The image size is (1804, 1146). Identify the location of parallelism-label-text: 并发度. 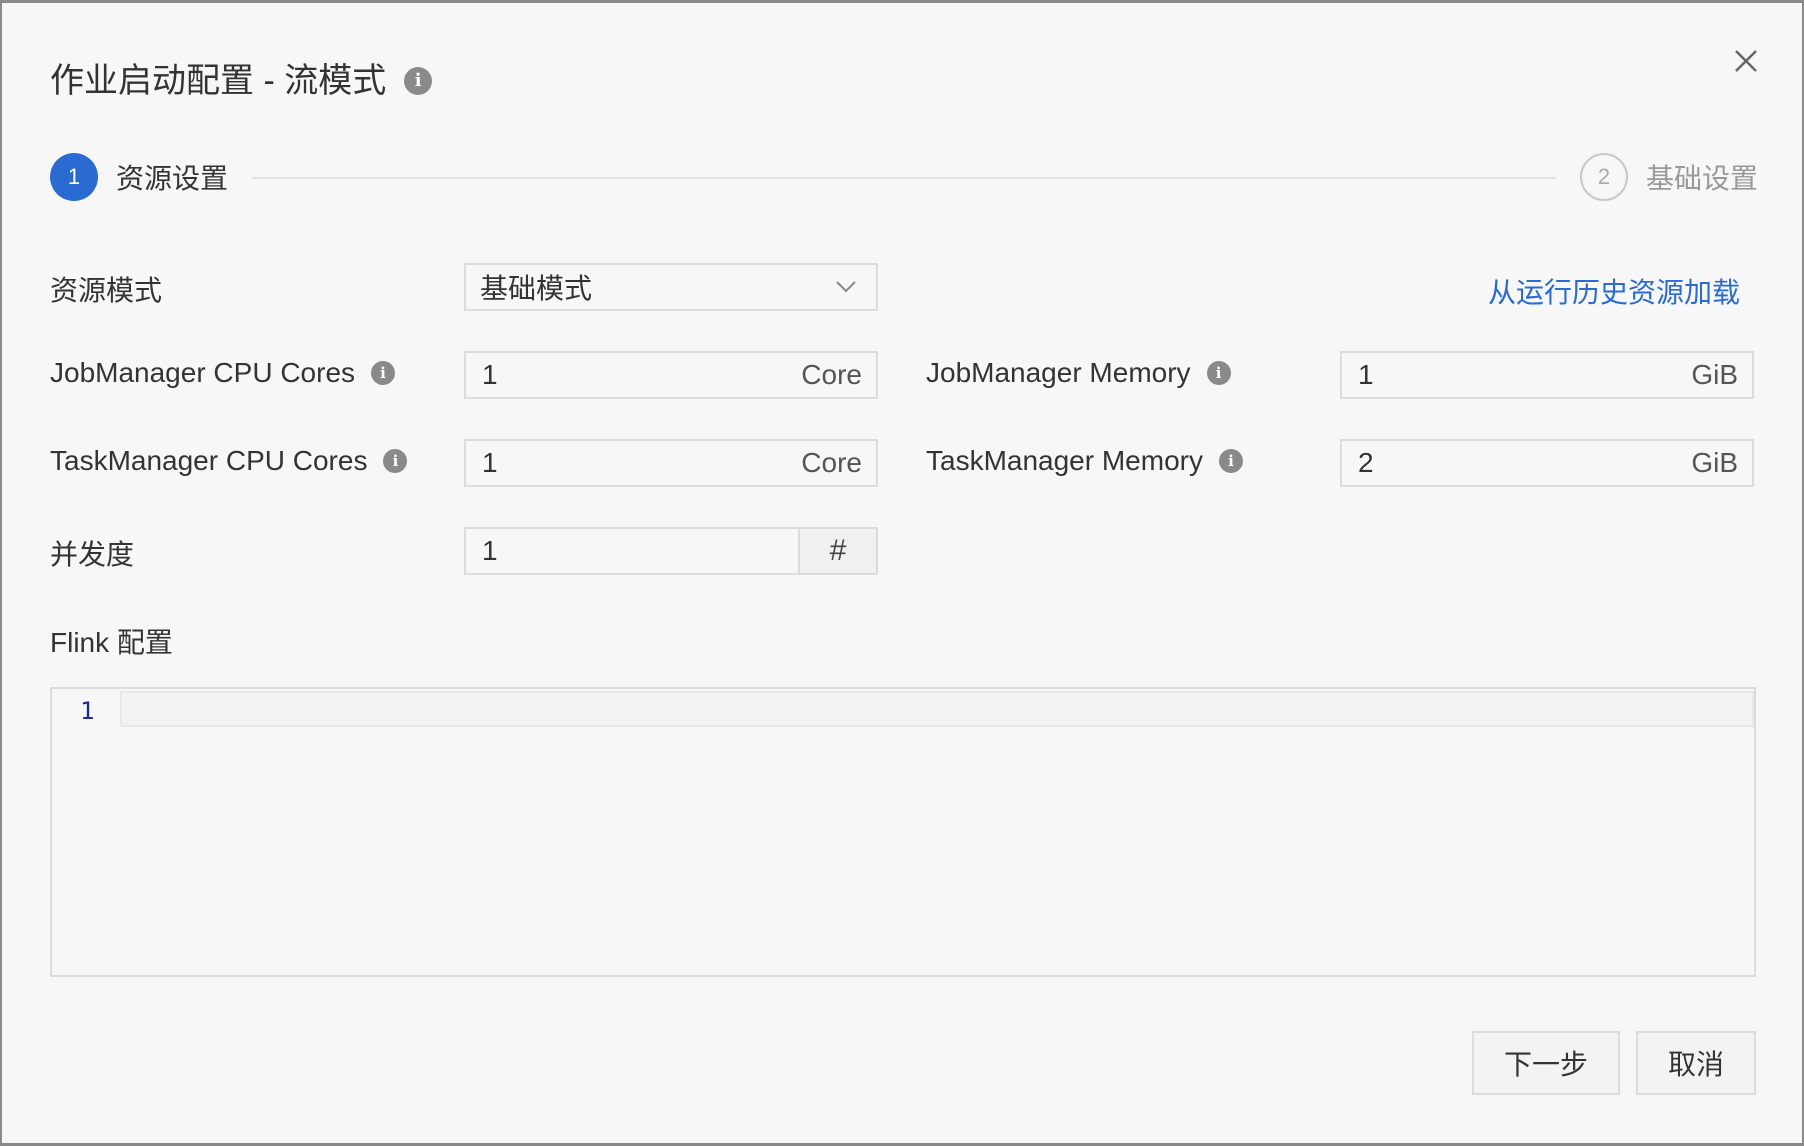
(92, 554).